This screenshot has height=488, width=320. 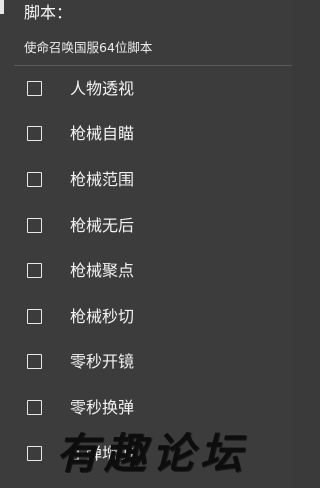 I want to click on option-label: 枪械范围, so click(x=102, y=179).